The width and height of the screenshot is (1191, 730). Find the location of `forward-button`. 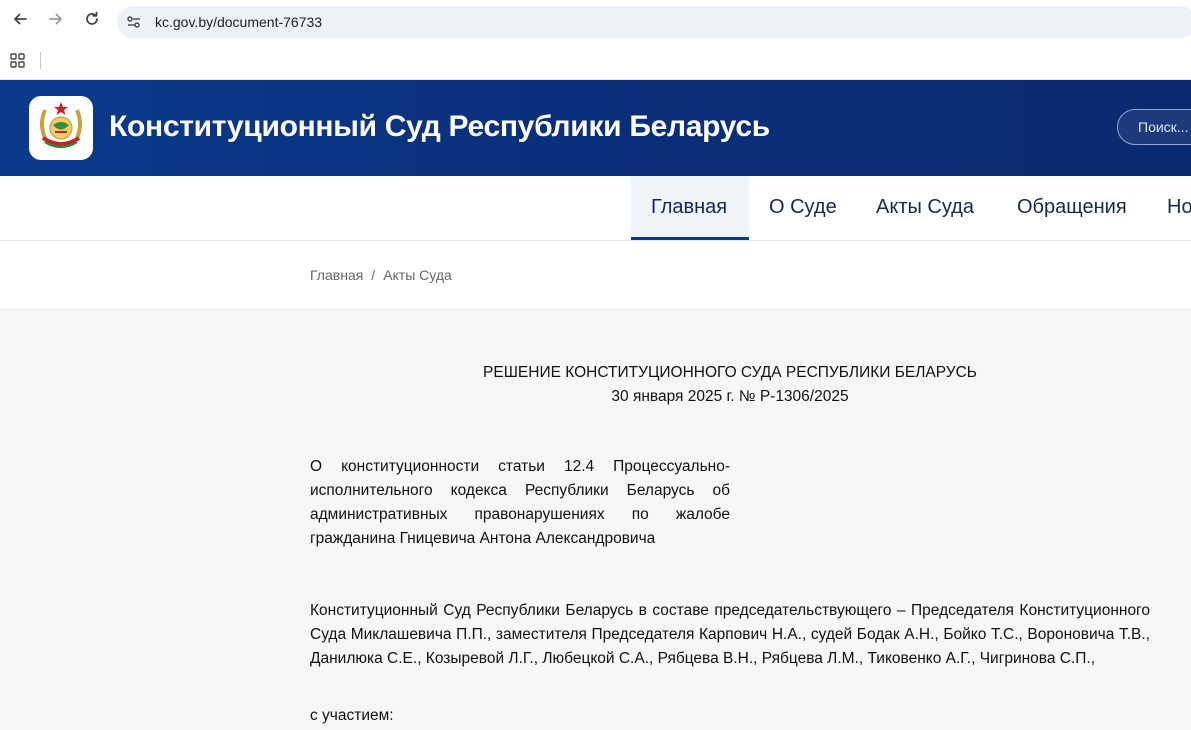

forward-button is located at coordinates (56, 21).